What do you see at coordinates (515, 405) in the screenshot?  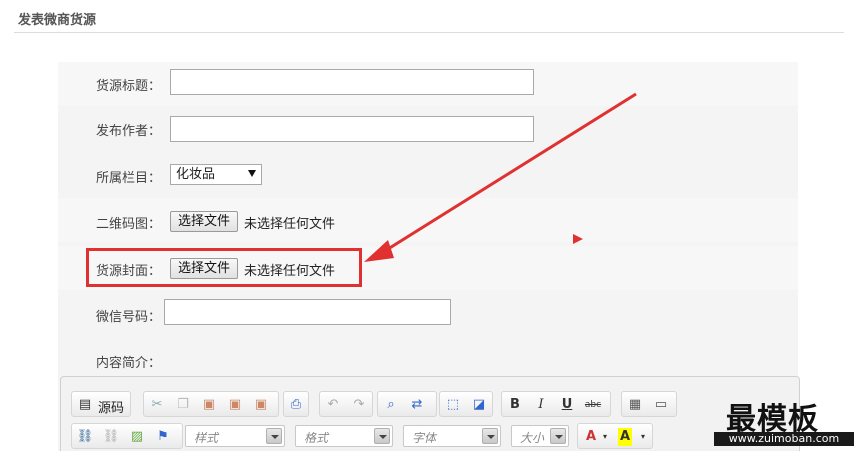 I see `bold-button: B` at bounding box center [515, 405].